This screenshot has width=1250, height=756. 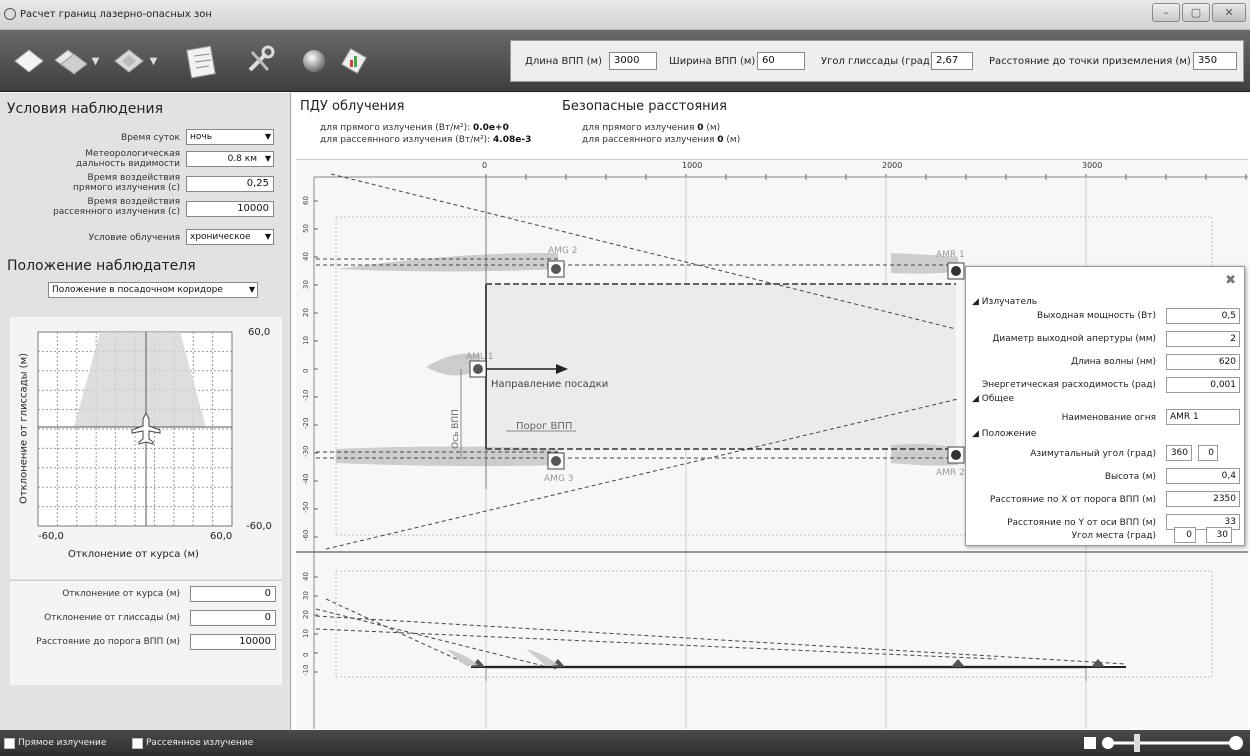 I want to click on touchdown-distance-label: Расстояние до точки приземления (м), so click(x=1090, y=61).